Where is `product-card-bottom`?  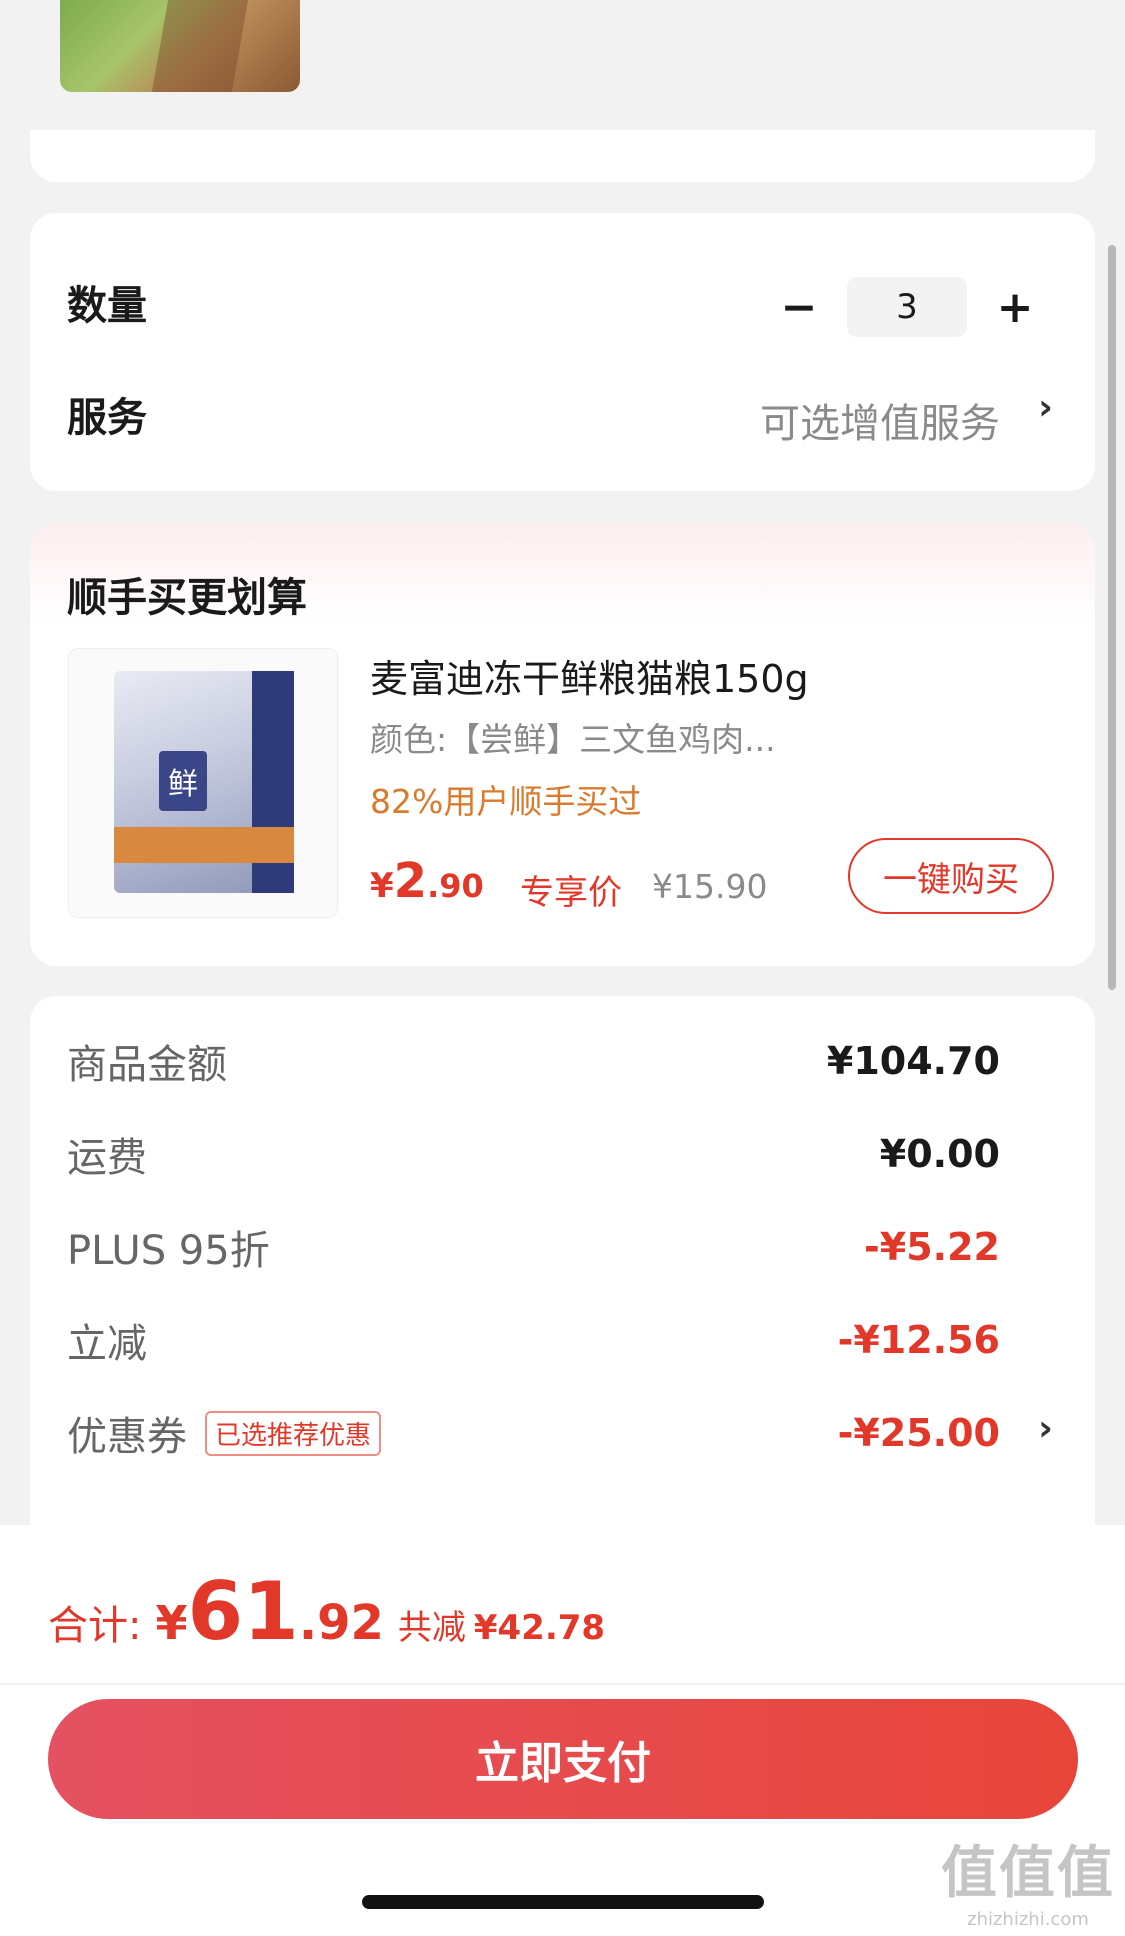
product-card-bottom is located at coordinates (562, 156).